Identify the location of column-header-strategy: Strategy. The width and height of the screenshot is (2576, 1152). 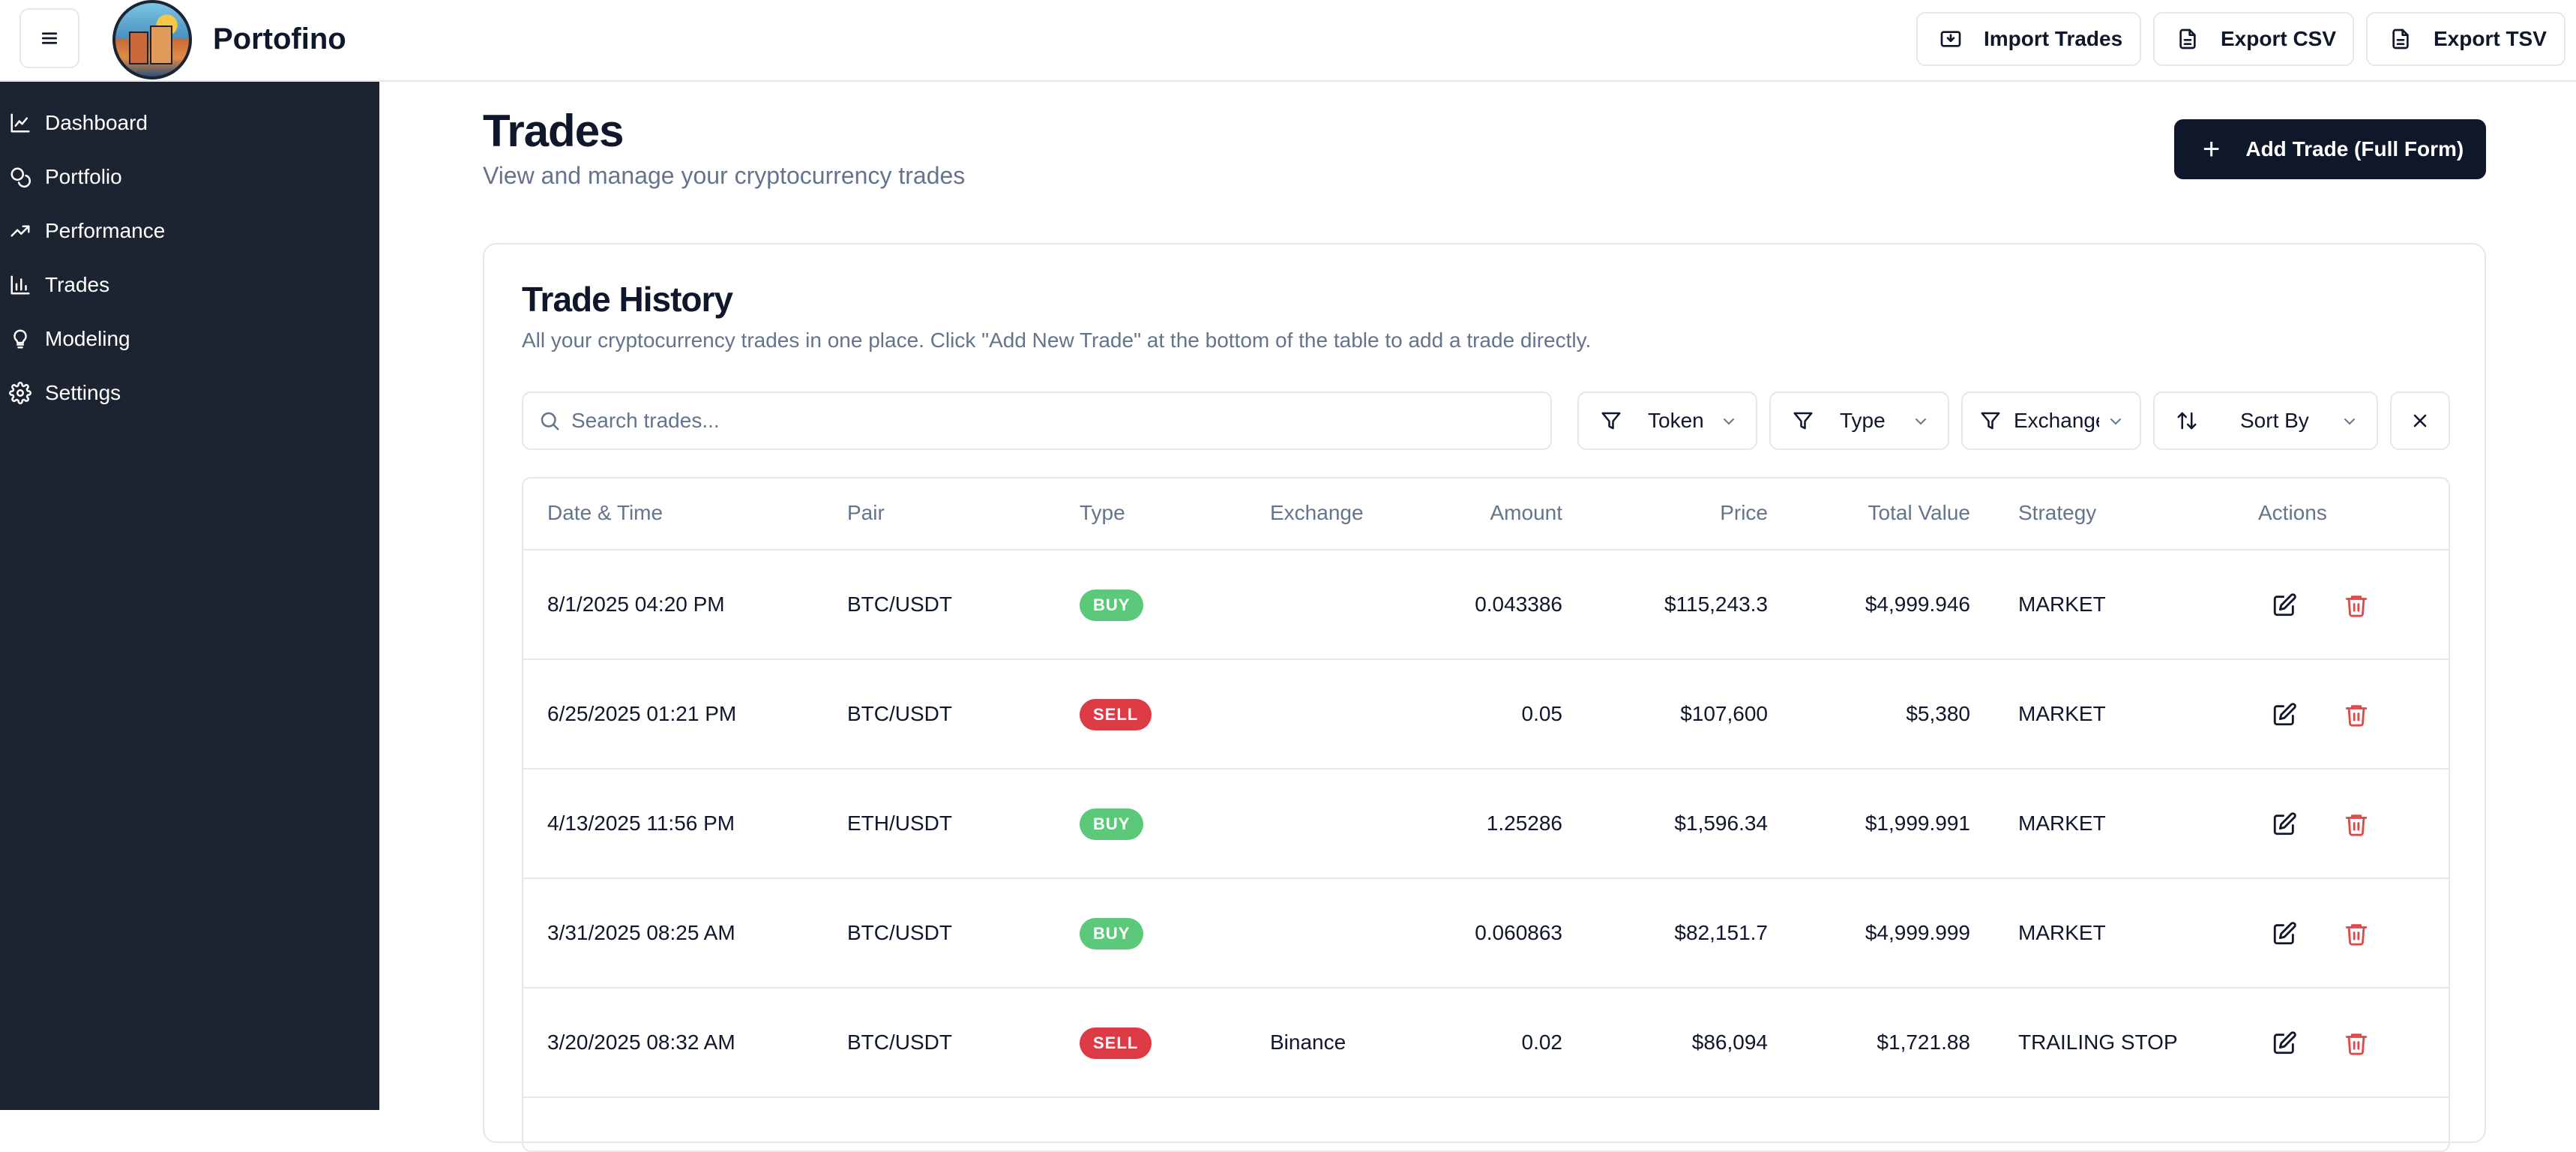
(2057, 513).